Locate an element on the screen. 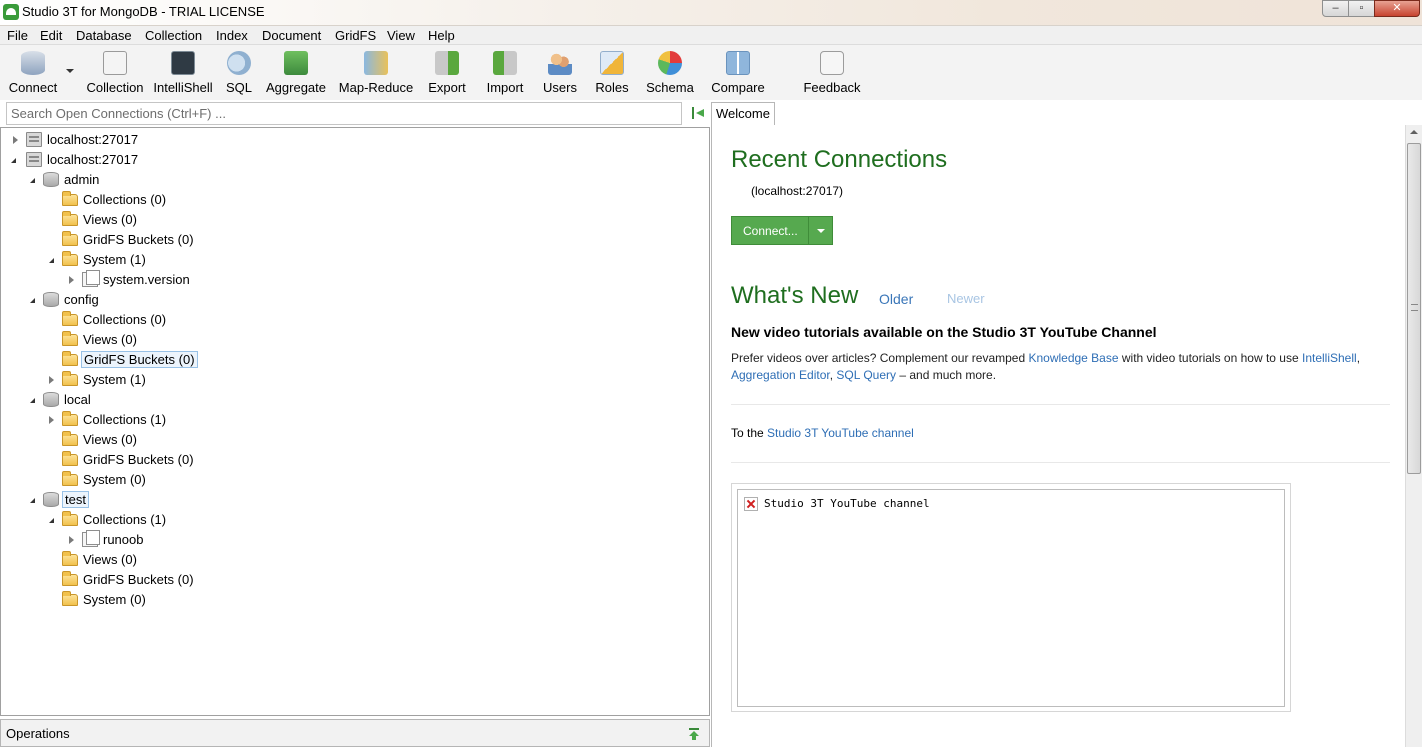 The image size is (1422, 747). scrollbar-thumb is located at coordinates (1414, 308).